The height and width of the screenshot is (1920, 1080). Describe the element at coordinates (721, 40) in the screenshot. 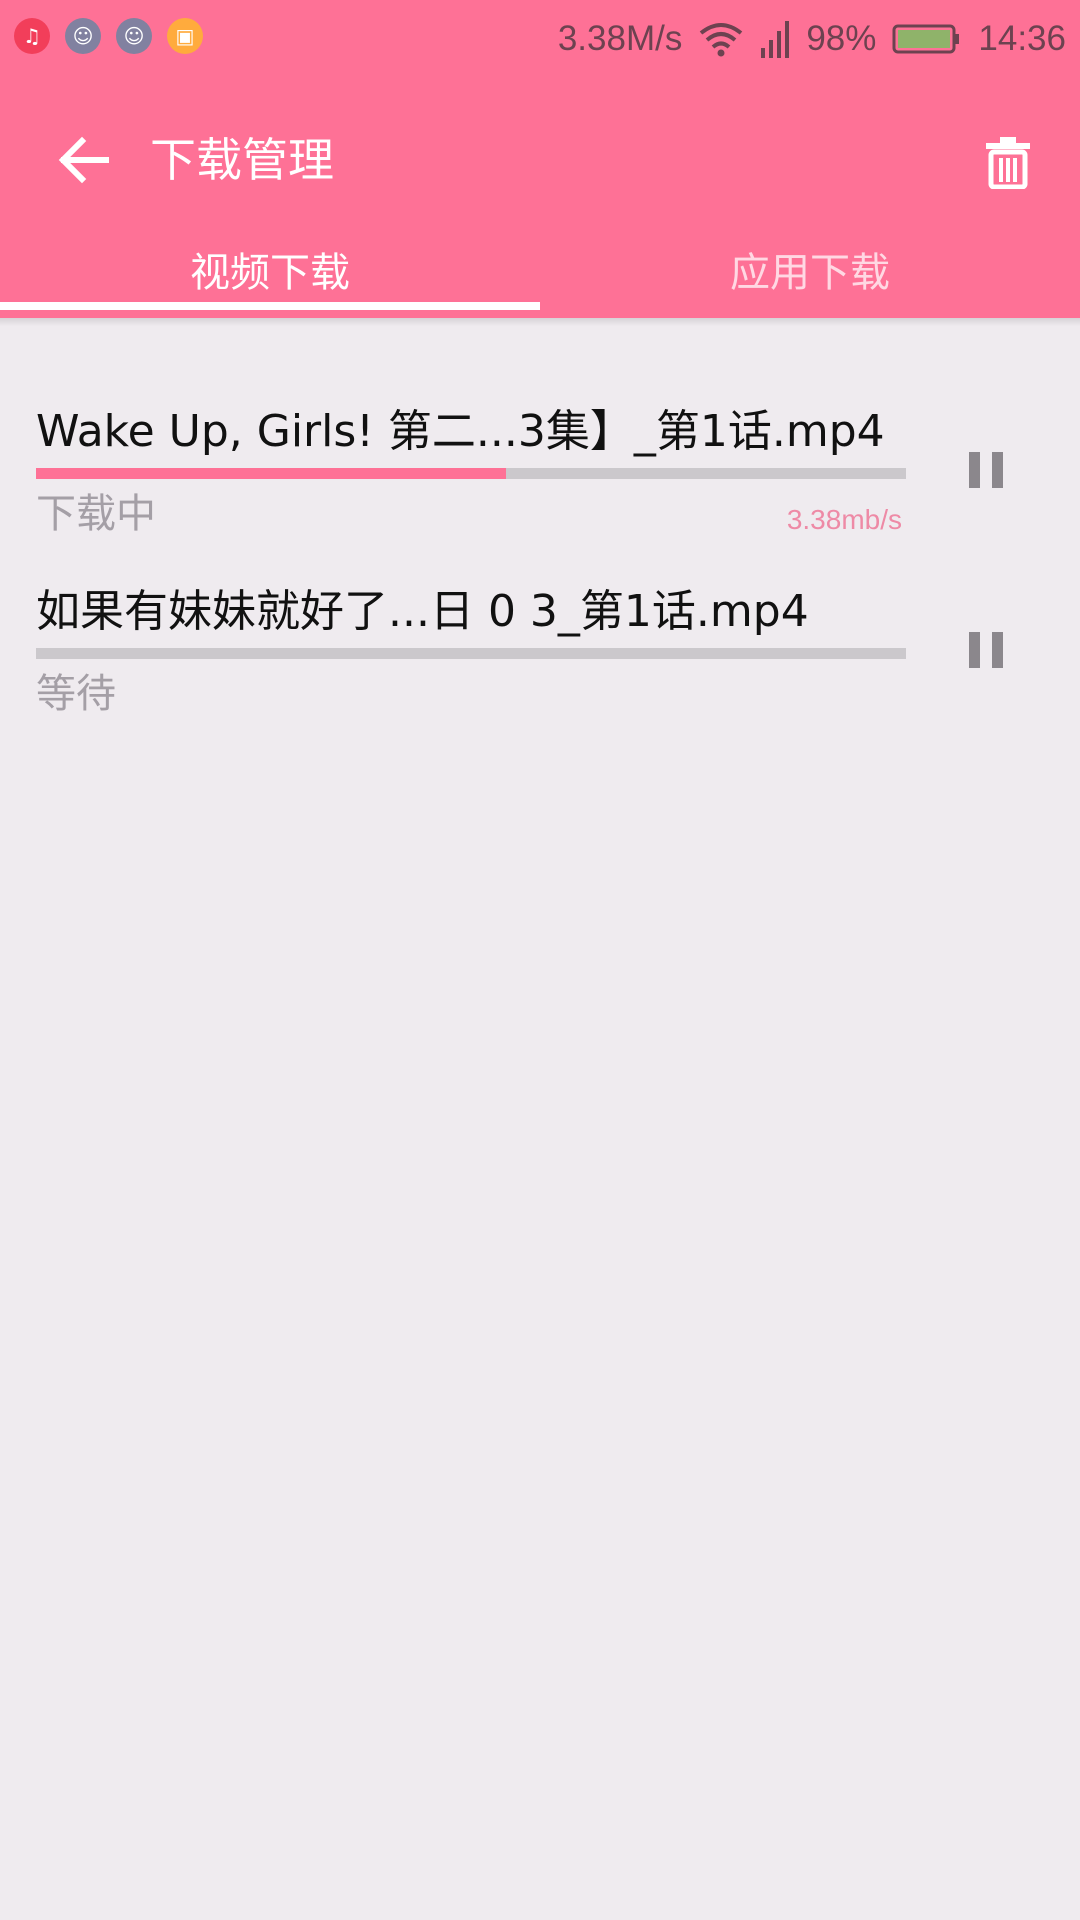

I see `wifi-icon` at that location.